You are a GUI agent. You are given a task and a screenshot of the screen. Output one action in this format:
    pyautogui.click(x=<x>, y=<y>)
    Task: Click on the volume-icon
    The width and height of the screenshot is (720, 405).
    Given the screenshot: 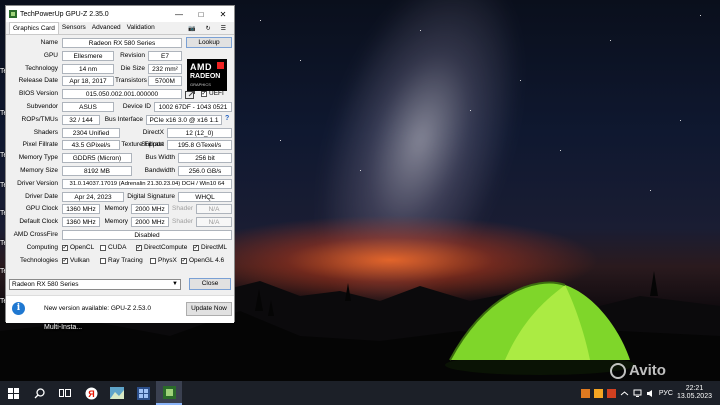 What is the action you would take?
    pyautogui.click(x=650, y=393)
    